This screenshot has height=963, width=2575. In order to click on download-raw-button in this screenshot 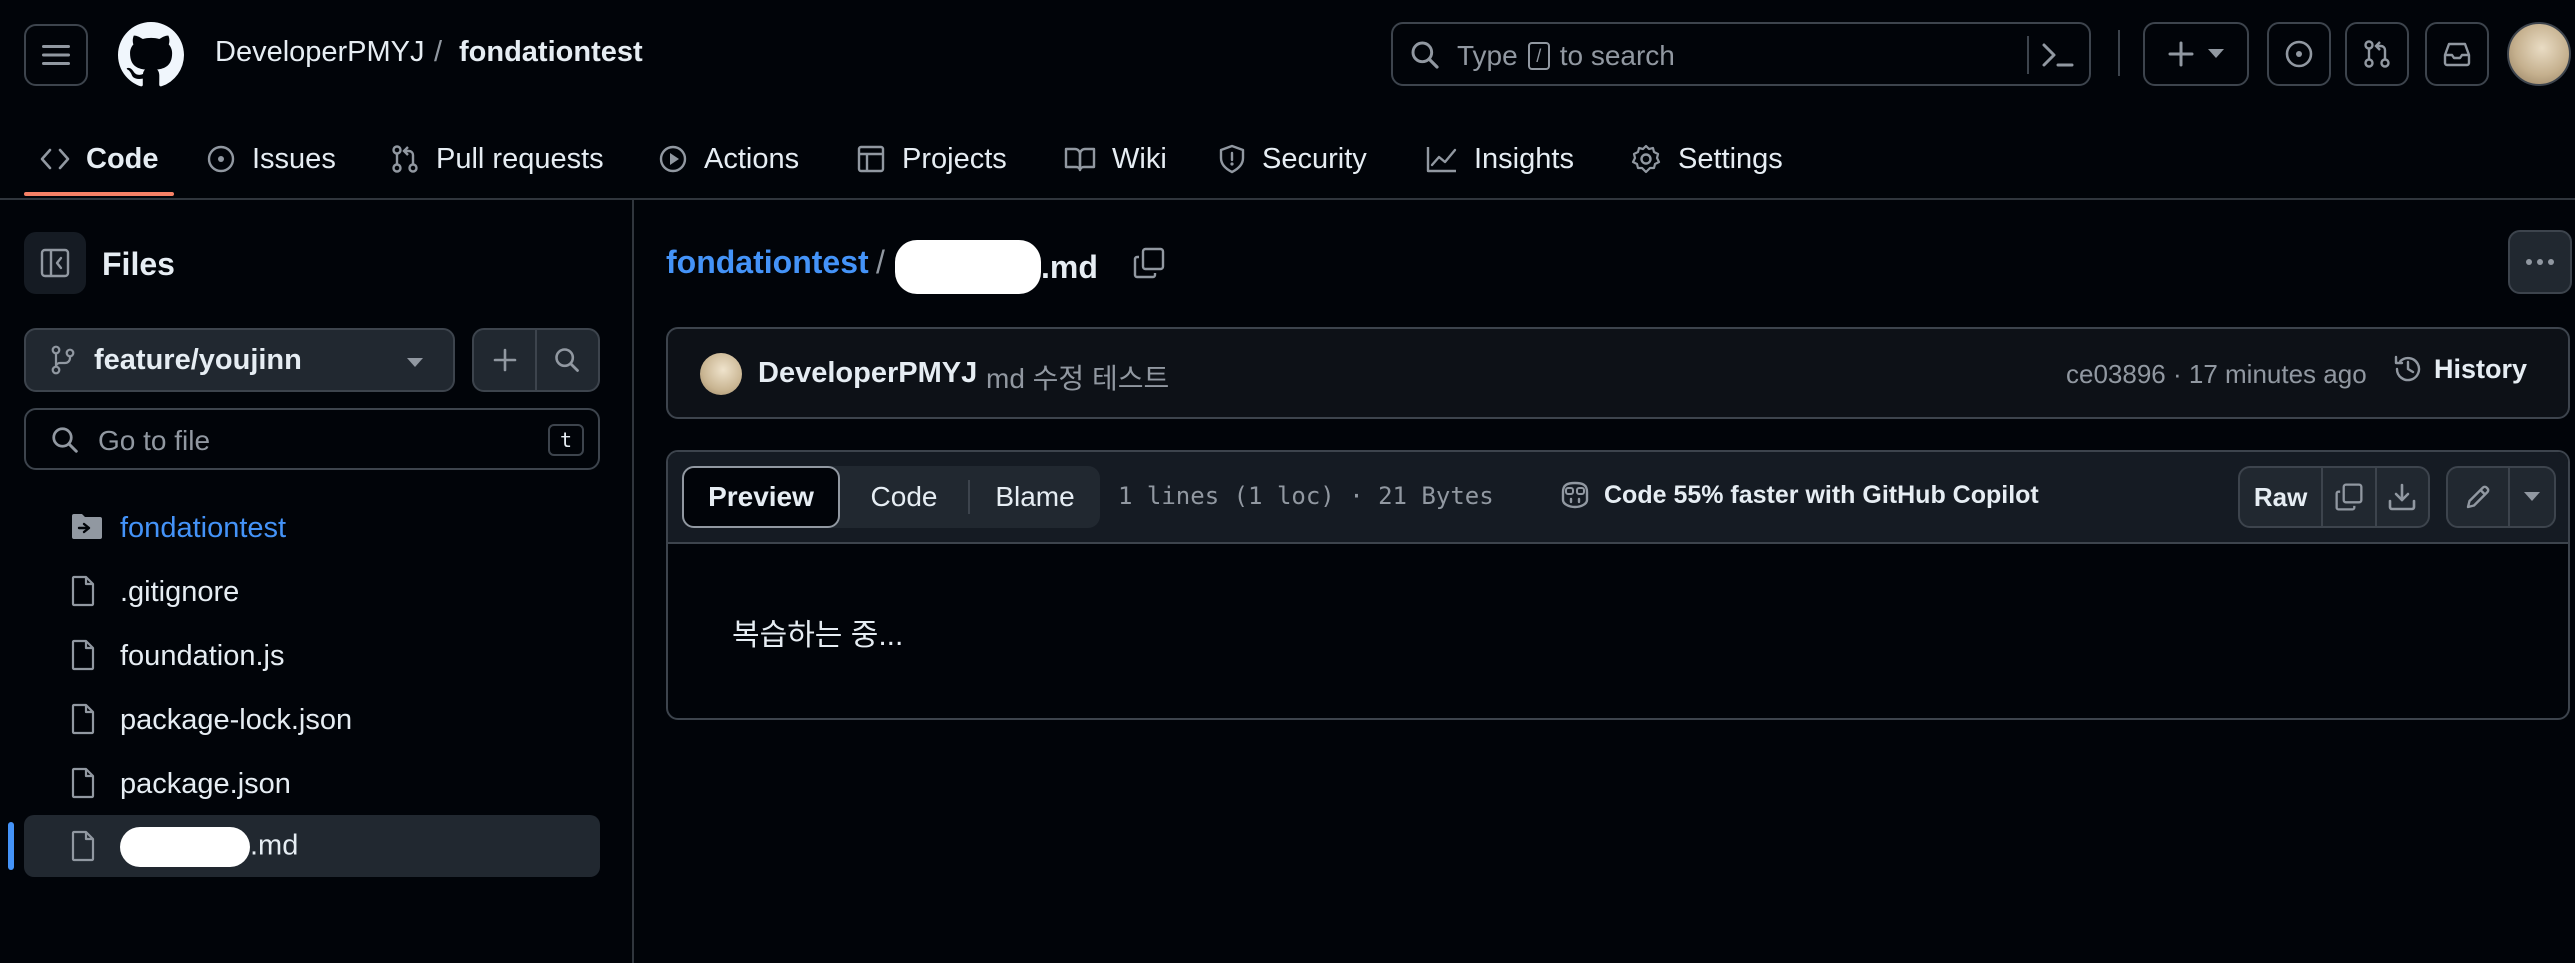, I will do `click(2402, 497)`.